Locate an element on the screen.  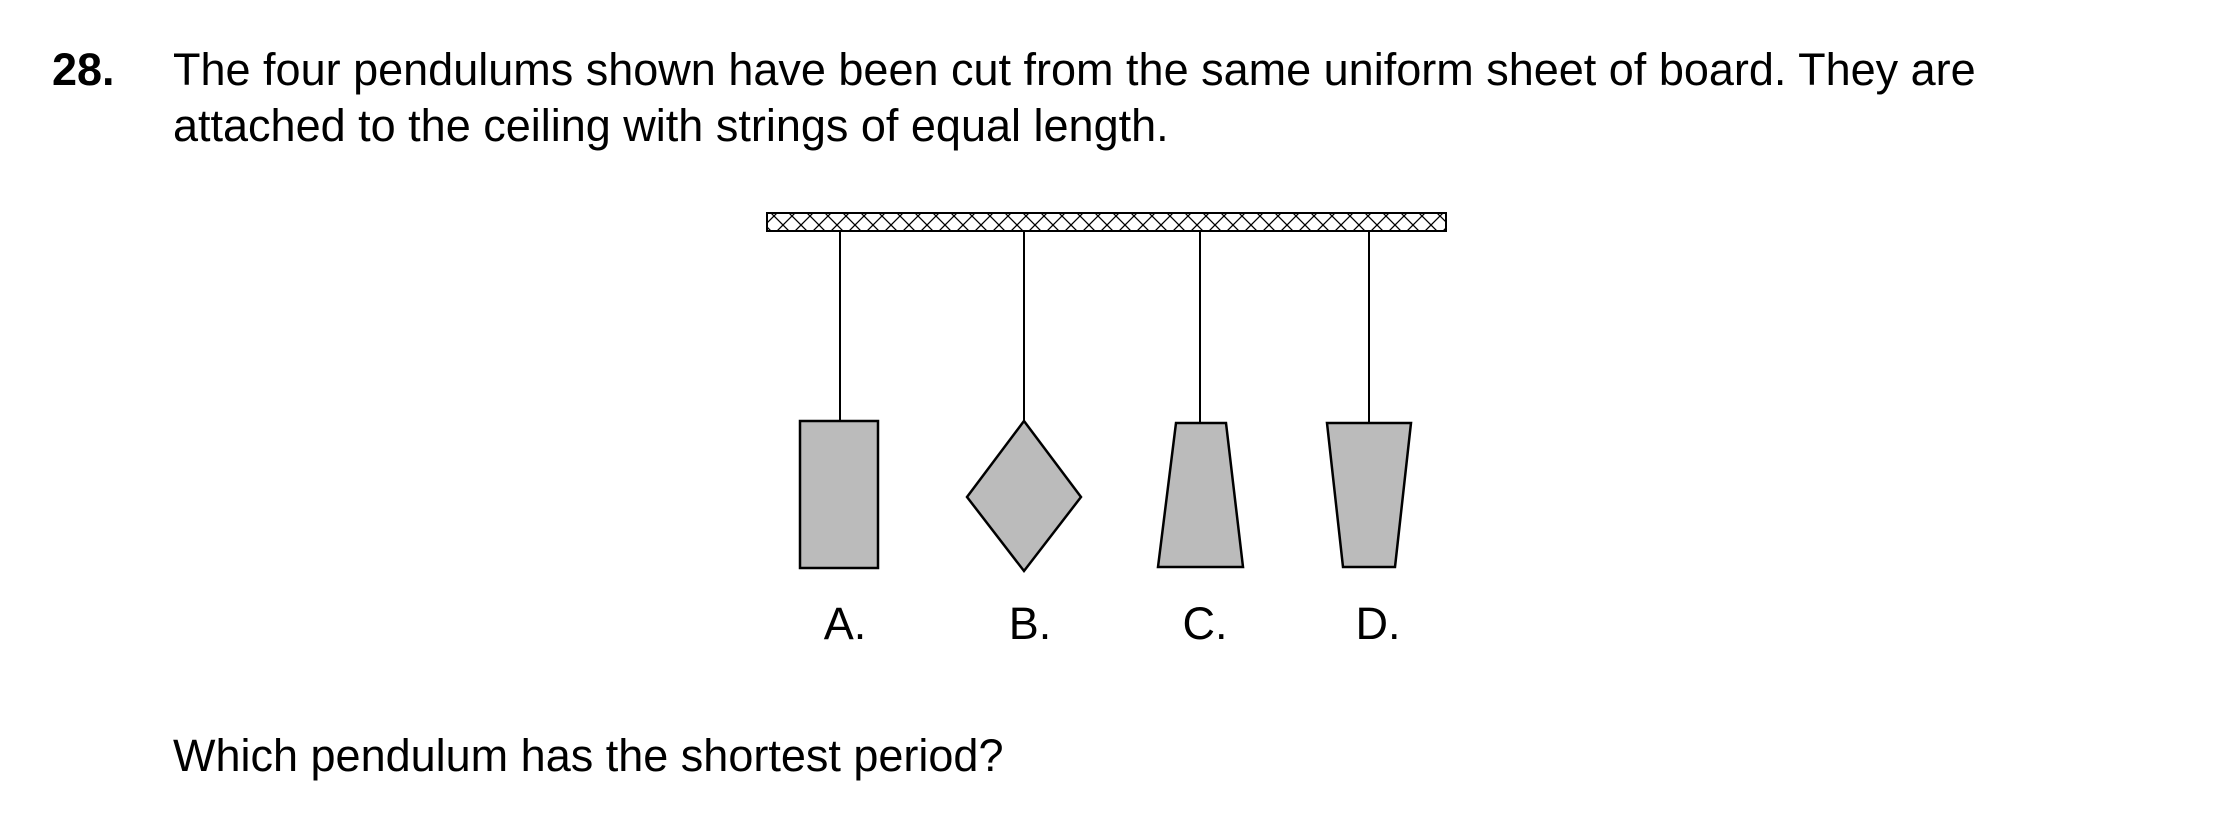
option-d-label: D. is located at coordinates (1378, 623).